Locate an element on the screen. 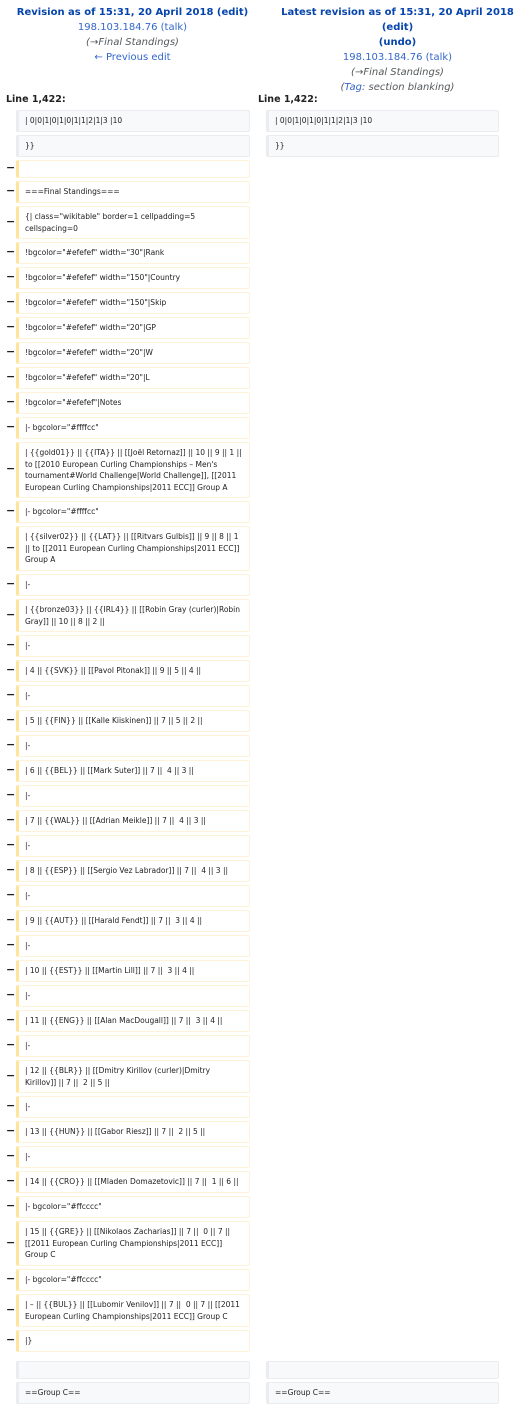 The height and width of the screenshot is (1404, 530). old-revision-user-line: 198.103.184.76 (talk) is located at coordinates (132, 27).